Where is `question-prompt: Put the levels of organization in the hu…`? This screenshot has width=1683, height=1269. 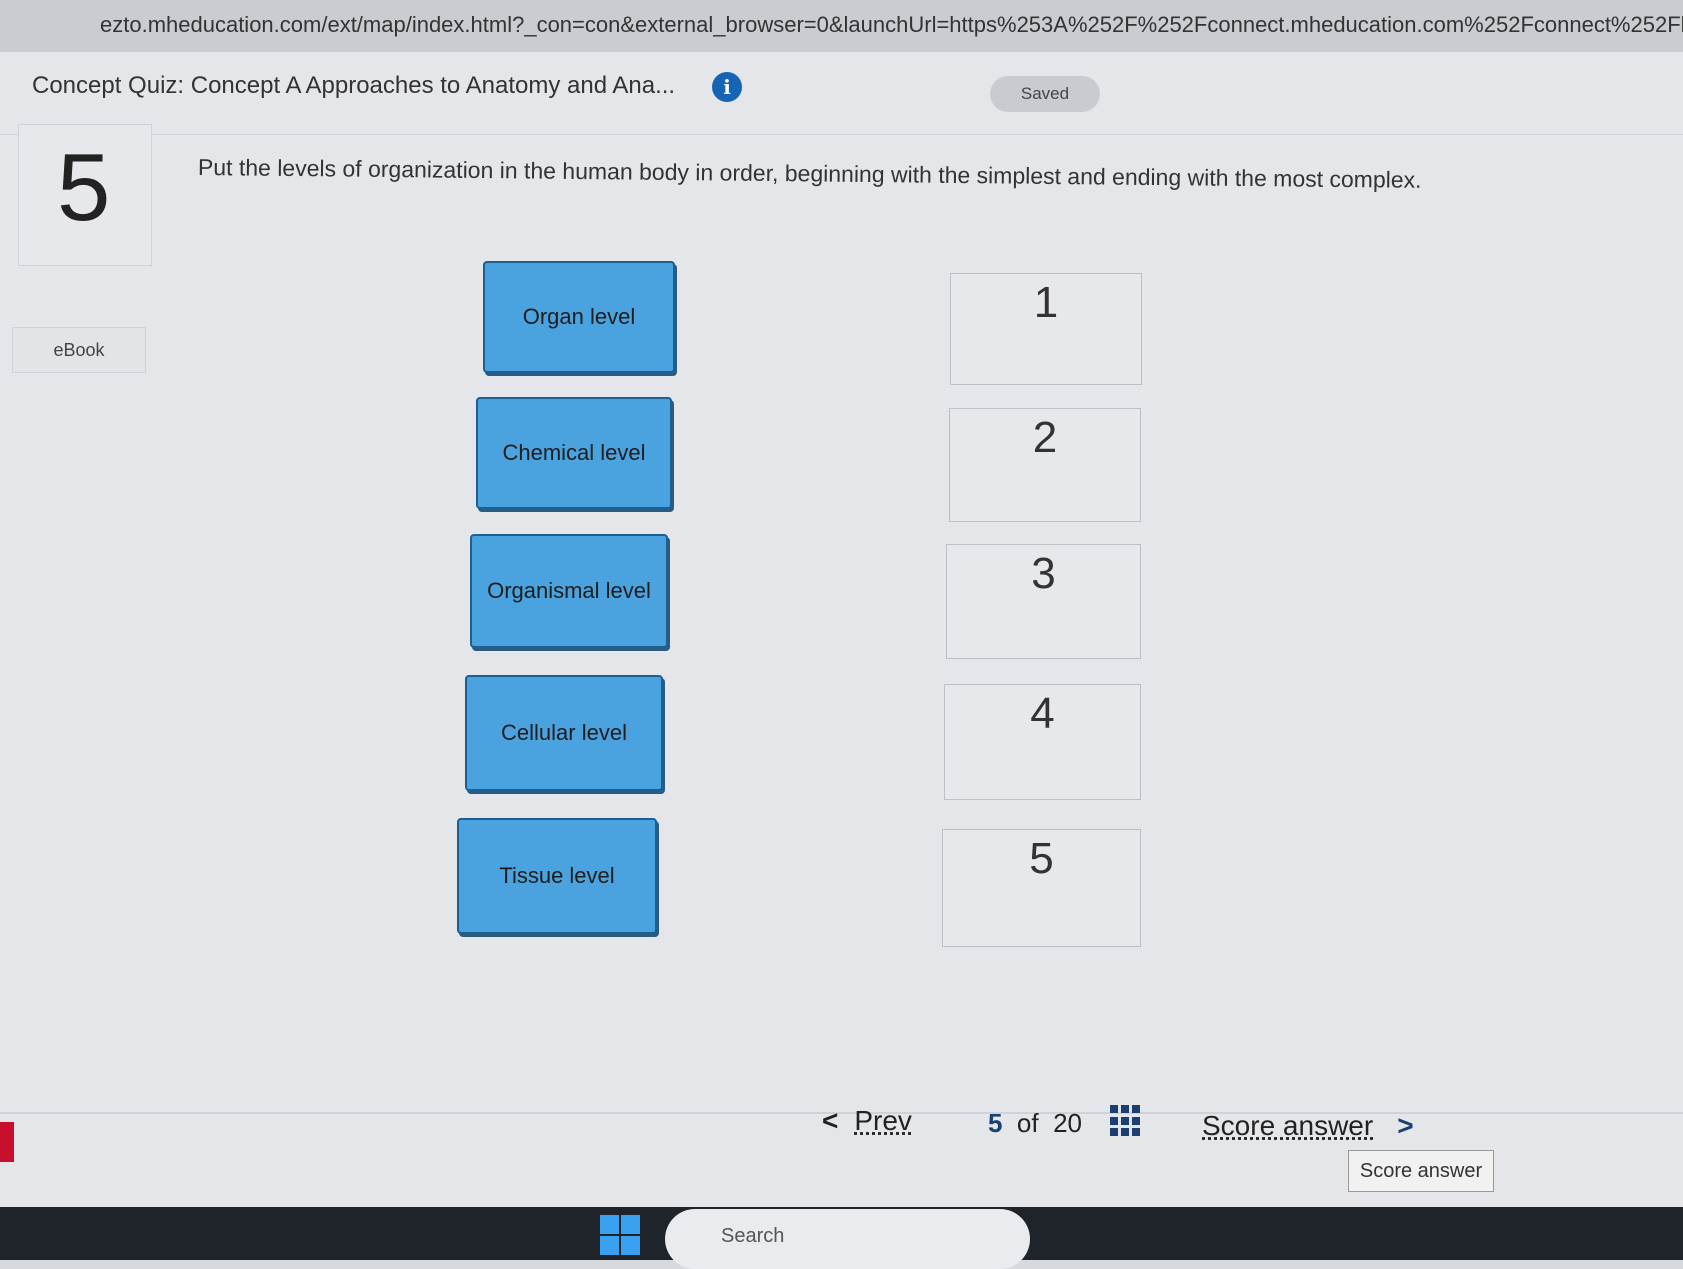 question-prompt: Put the levels of organization in the hu… is located at coordinates (809, 173).